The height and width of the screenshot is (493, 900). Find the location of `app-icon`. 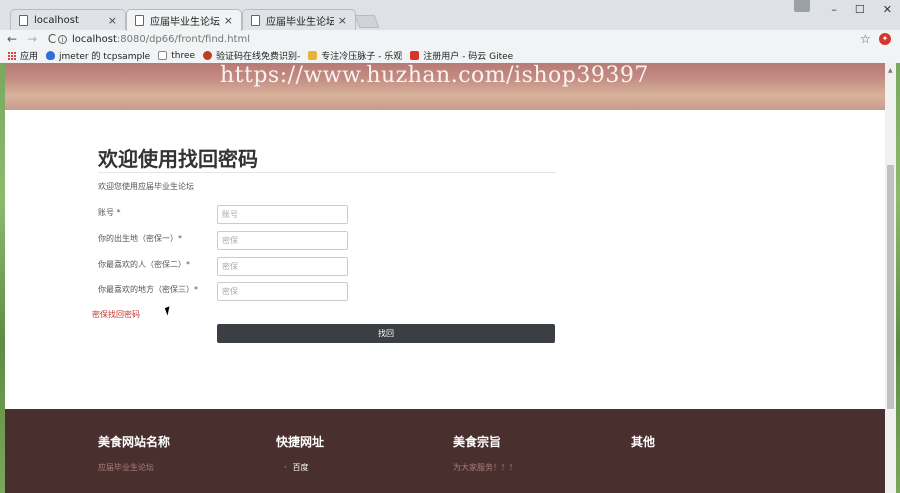

app-icon is located at coordinates (208, 55).